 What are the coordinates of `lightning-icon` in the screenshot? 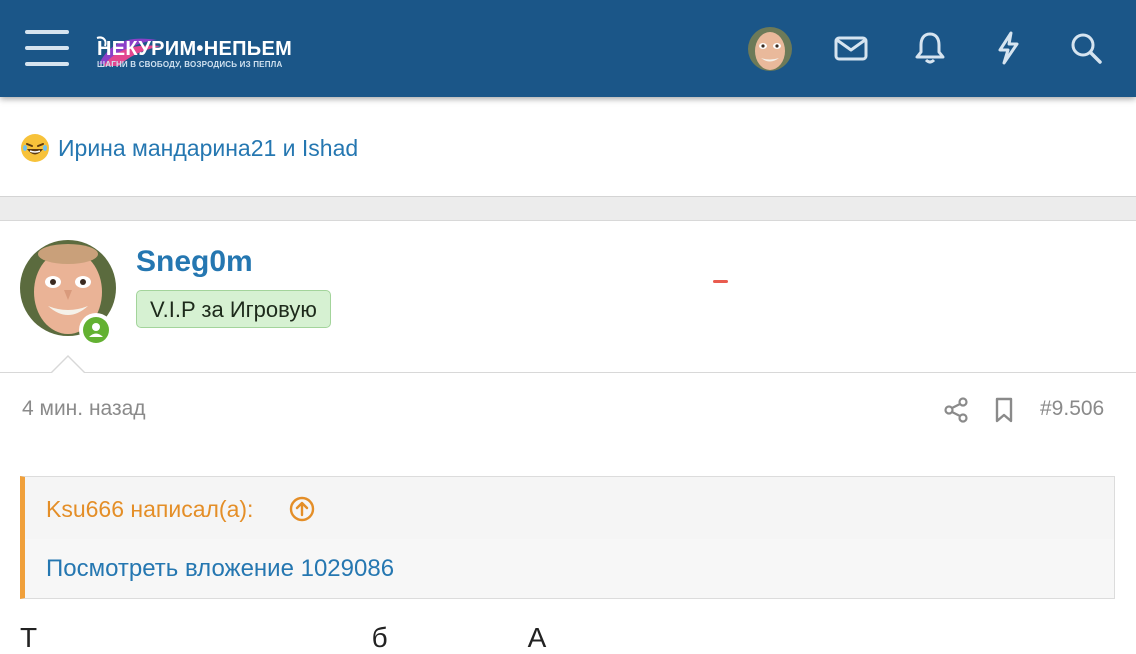 It's located at (1008, 48).